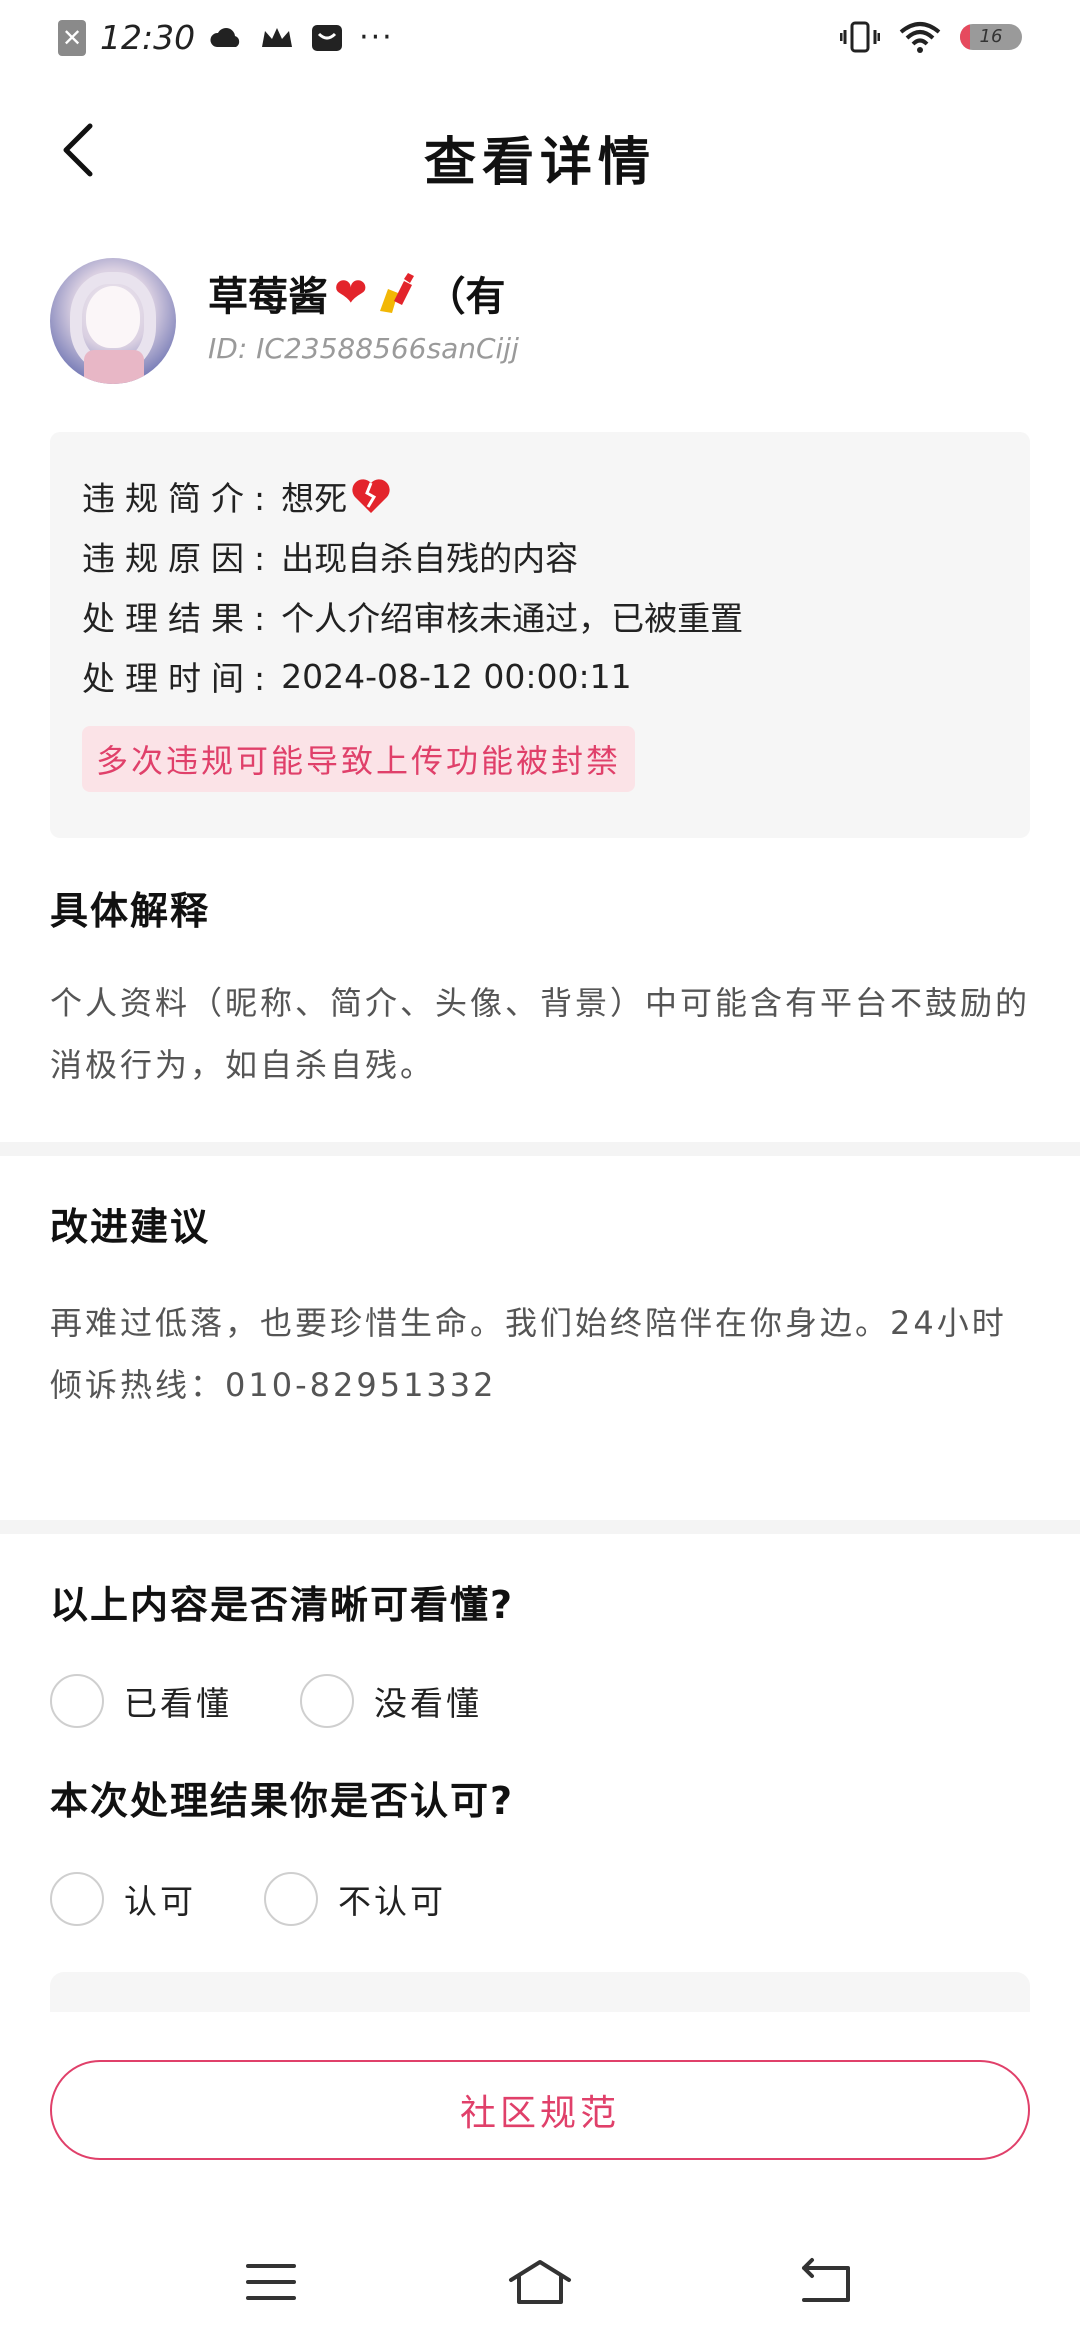 This screenshot has width=1080, height=2340. What do you see at coordinates (860, 37) in the screenshot?
I see `vibrate-icon` at bounding box center [860, 37].